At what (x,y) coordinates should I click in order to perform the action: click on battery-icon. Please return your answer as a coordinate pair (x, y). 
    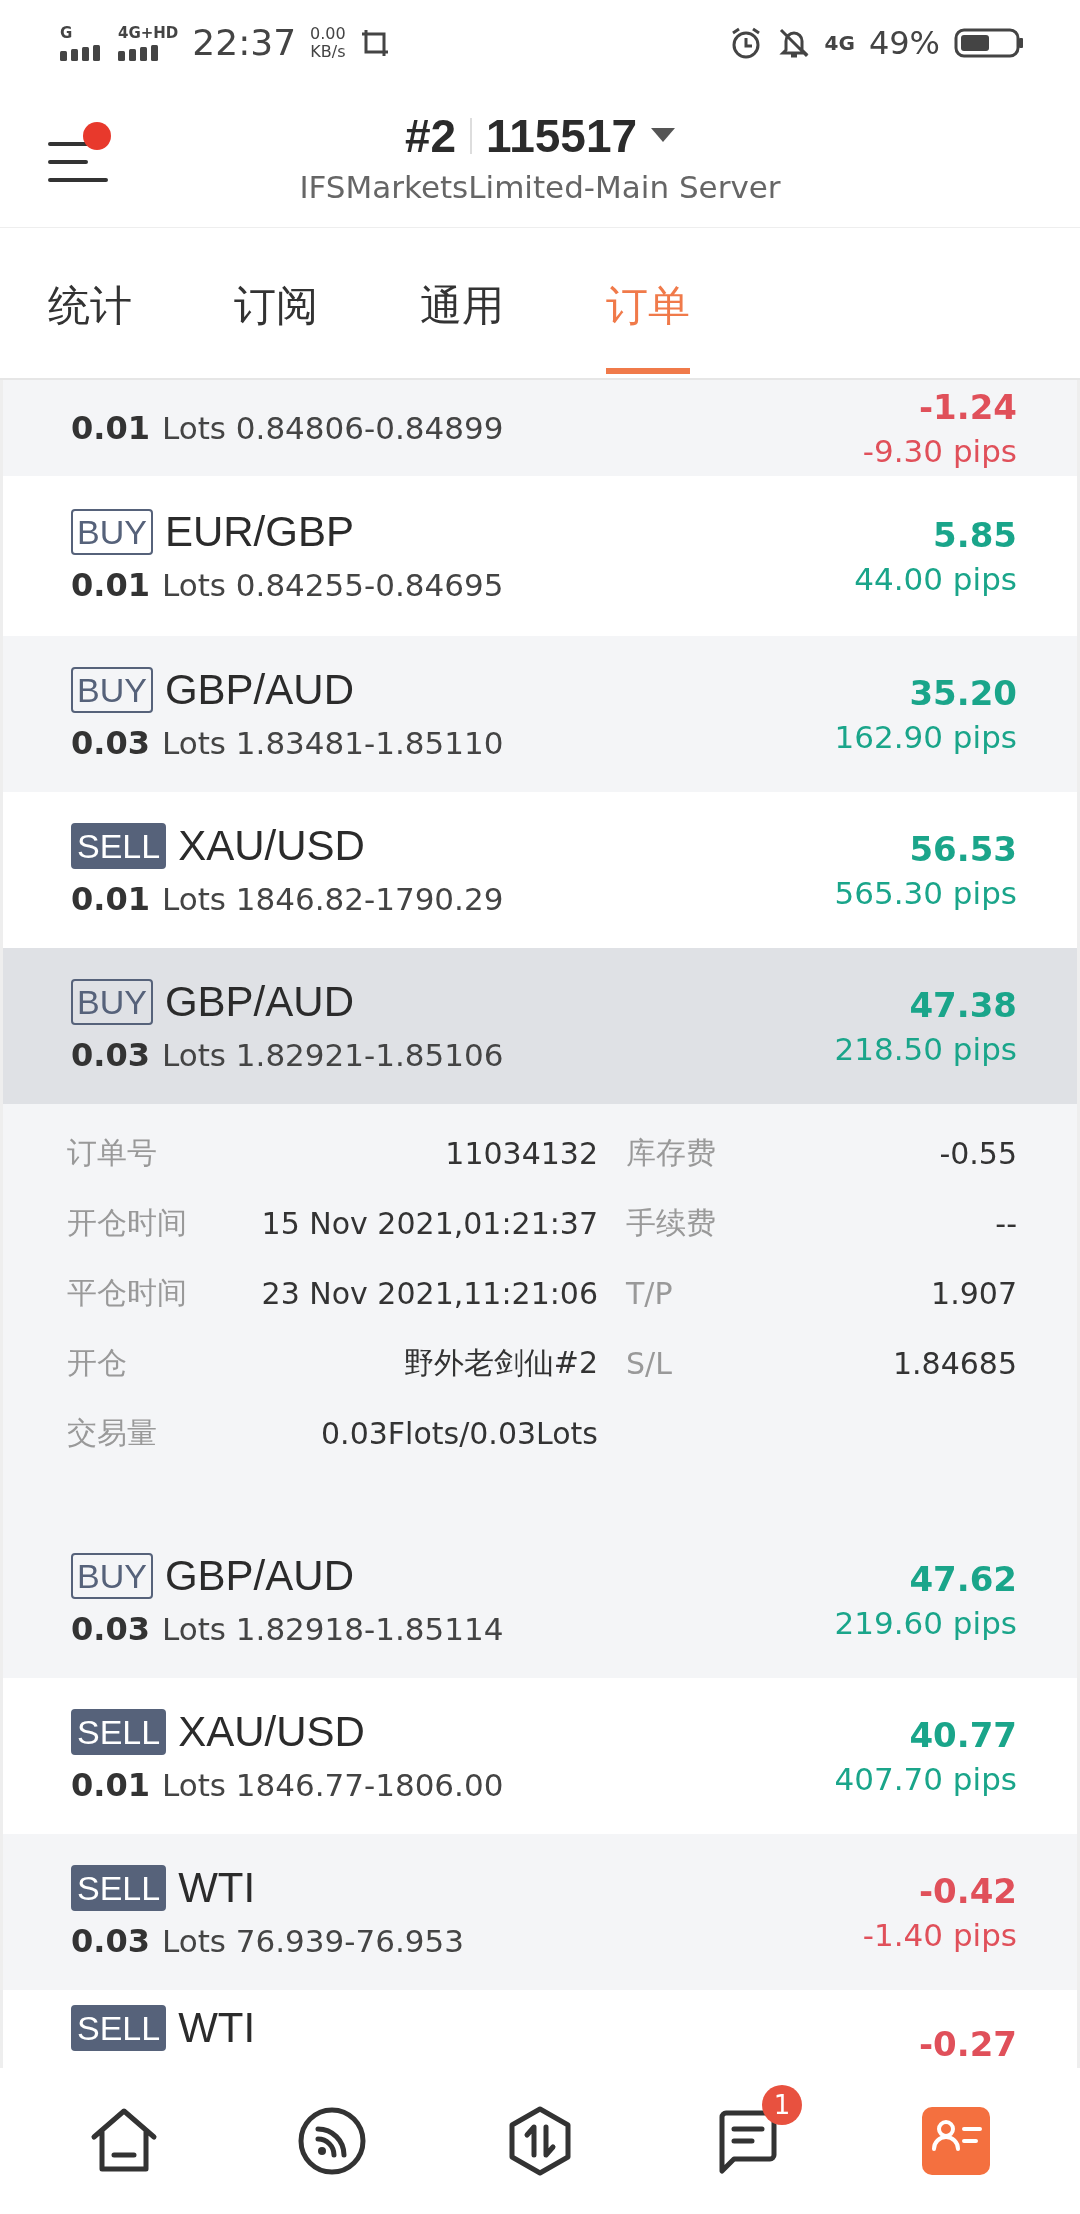
    Looking at the image, I should click on (989, 43).